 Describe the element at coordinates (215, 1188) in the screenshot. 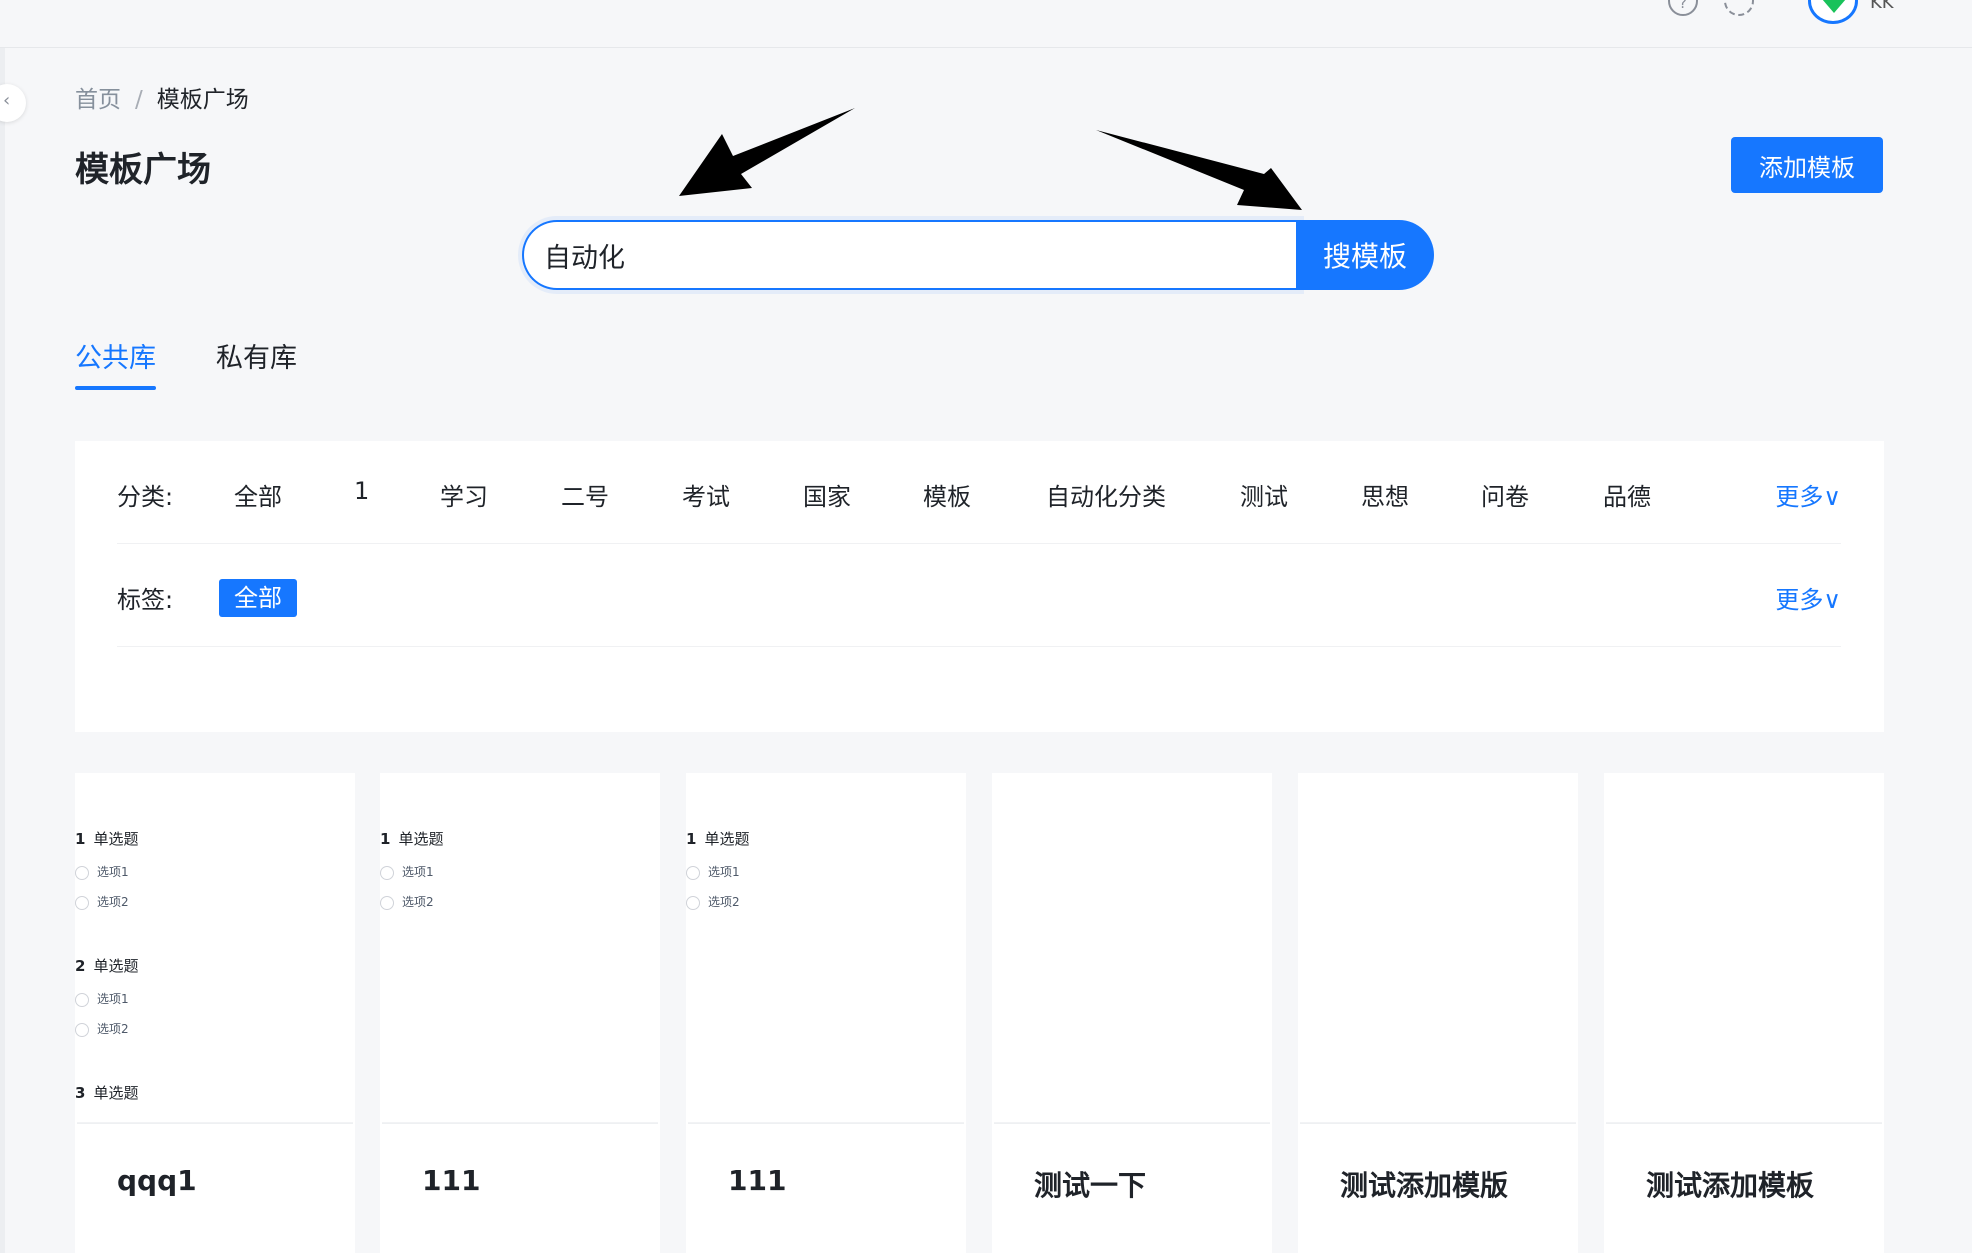

I see `template-title-box: qqq1` at that location.